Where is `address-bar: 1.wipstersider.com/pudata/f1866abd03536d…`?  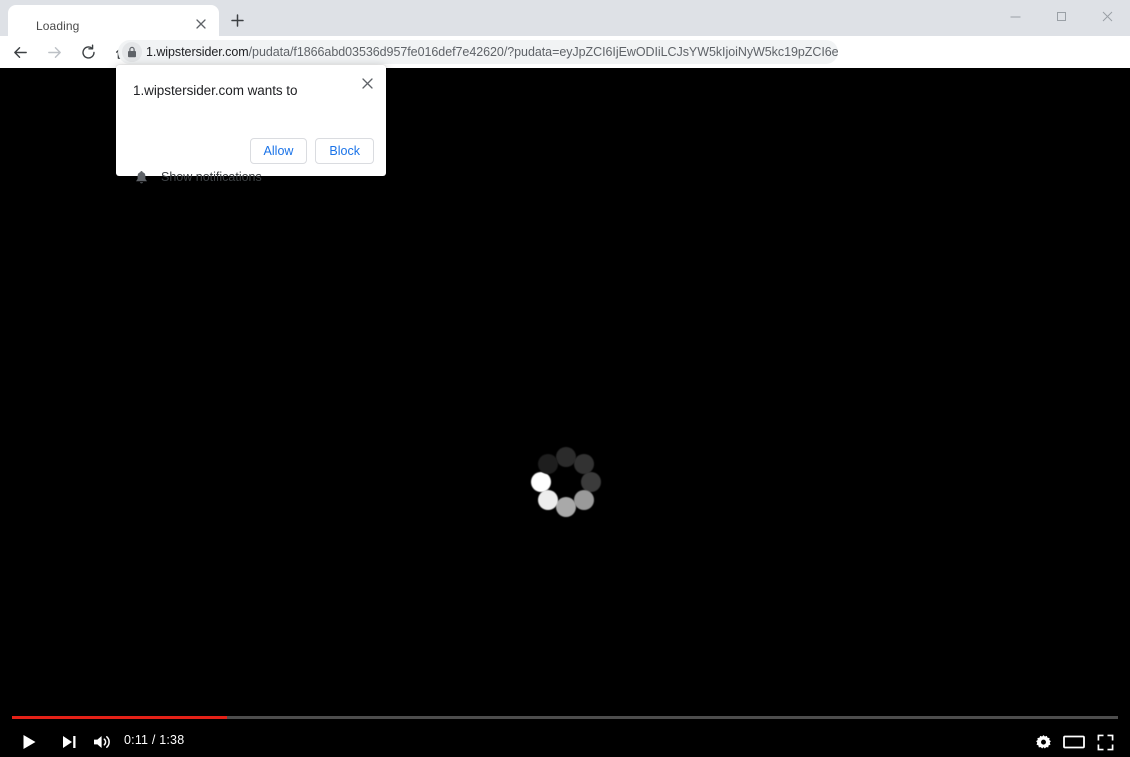 address-bar: 1.wipstersider.com/pudata/f1866abd03536d… is located at coordinates (478, 52).